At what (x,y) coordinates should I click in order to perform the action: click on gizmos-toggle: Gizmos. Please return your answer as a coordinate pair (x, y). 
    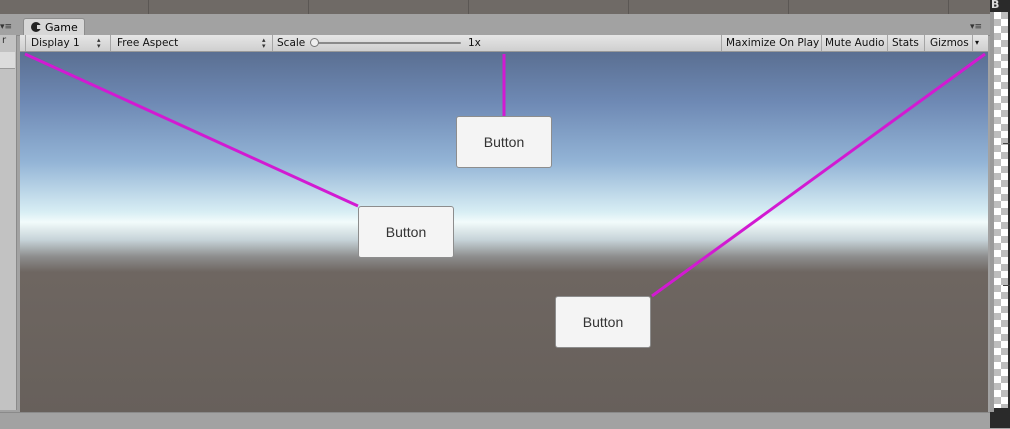
    Looking at the image, I should click on (949, 43).